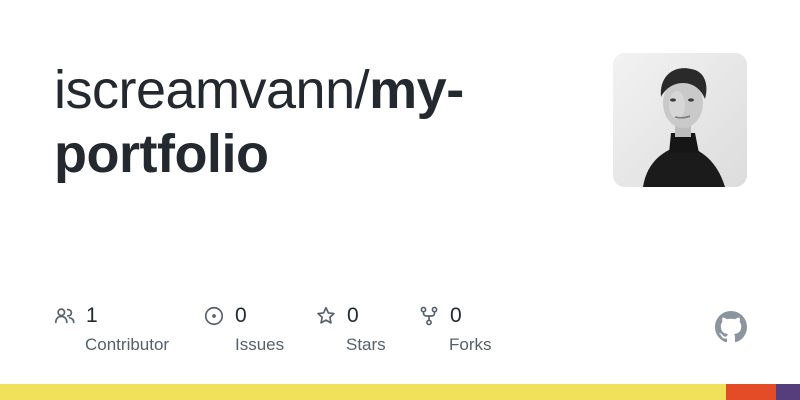  I want to click on forks-label: Forks, so click(470, 344).